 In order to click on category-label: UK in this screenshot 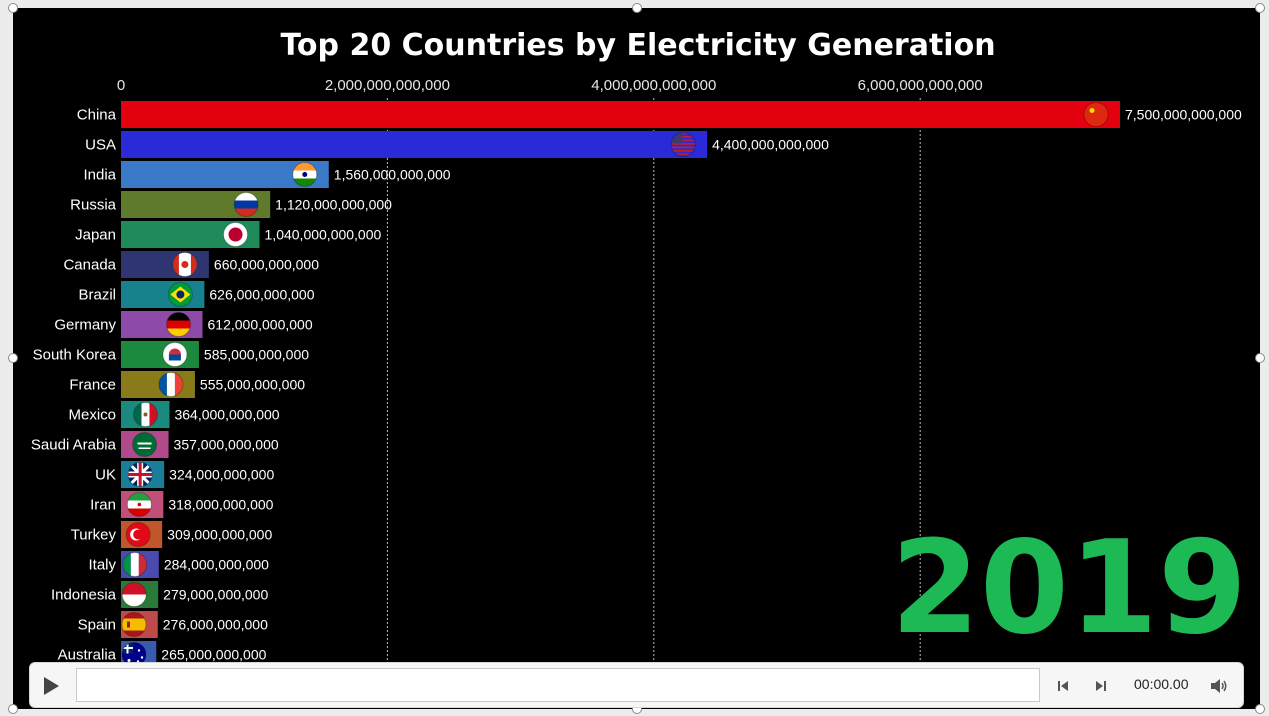, I will do `click(105, 475)`.